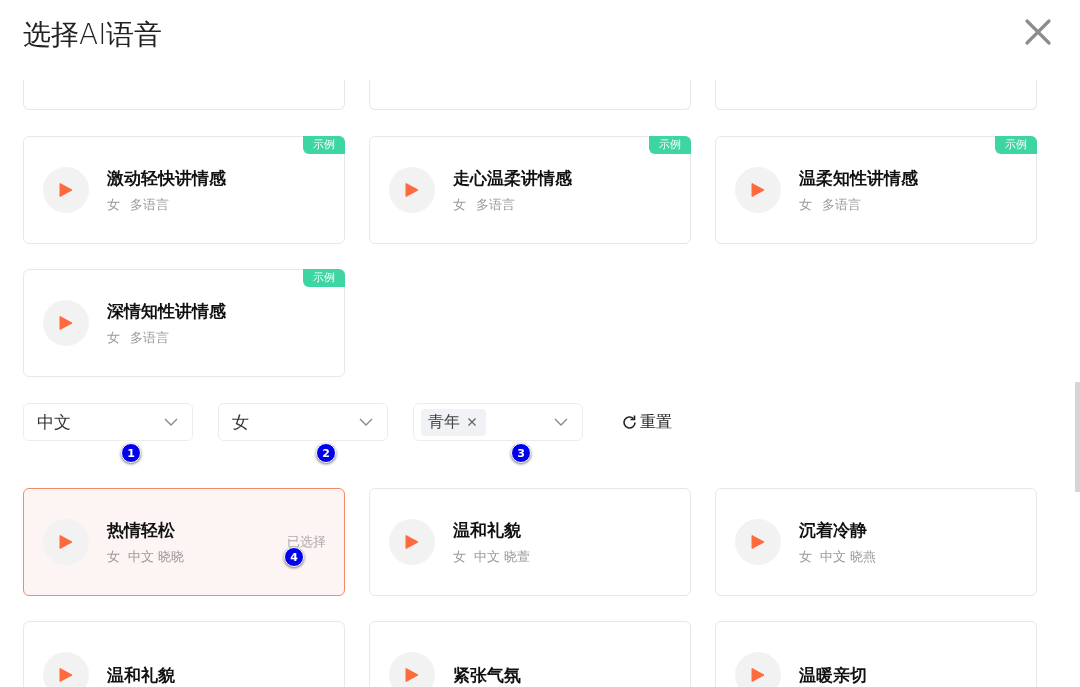 The image size is (1080, 687). Describe the element at coordinates (530, 654) in the screenshot. I see `voice-card: 紧张气氛` at that location.